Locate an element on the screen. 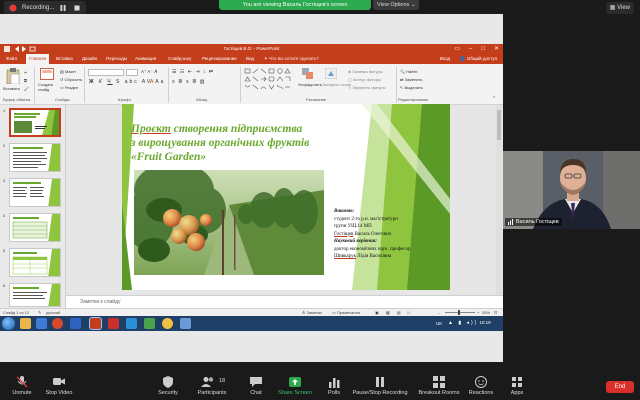  edit-area-scrollbar is located at coordinates (499, 200).